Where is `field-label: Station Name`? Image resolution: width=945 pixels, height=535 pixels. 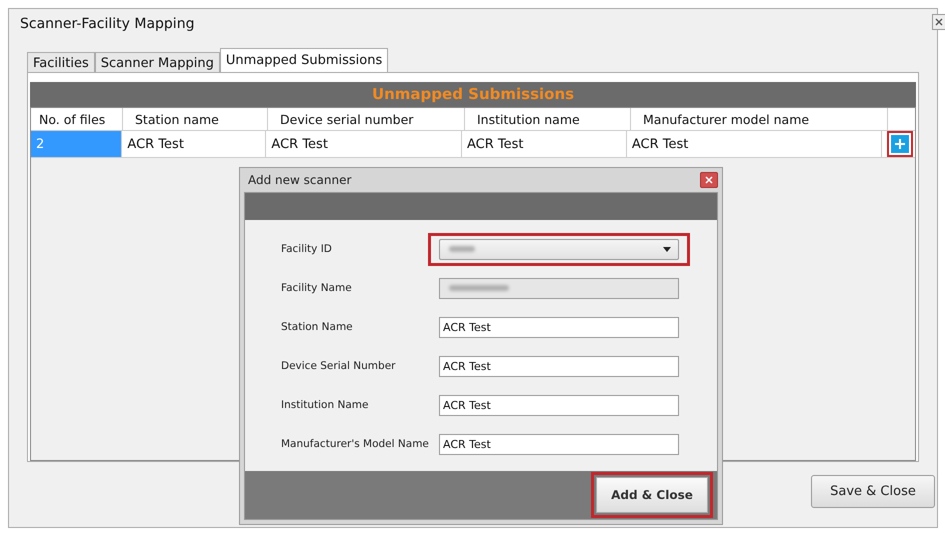 field-label: Station Name is located at coordinates (317, 327).